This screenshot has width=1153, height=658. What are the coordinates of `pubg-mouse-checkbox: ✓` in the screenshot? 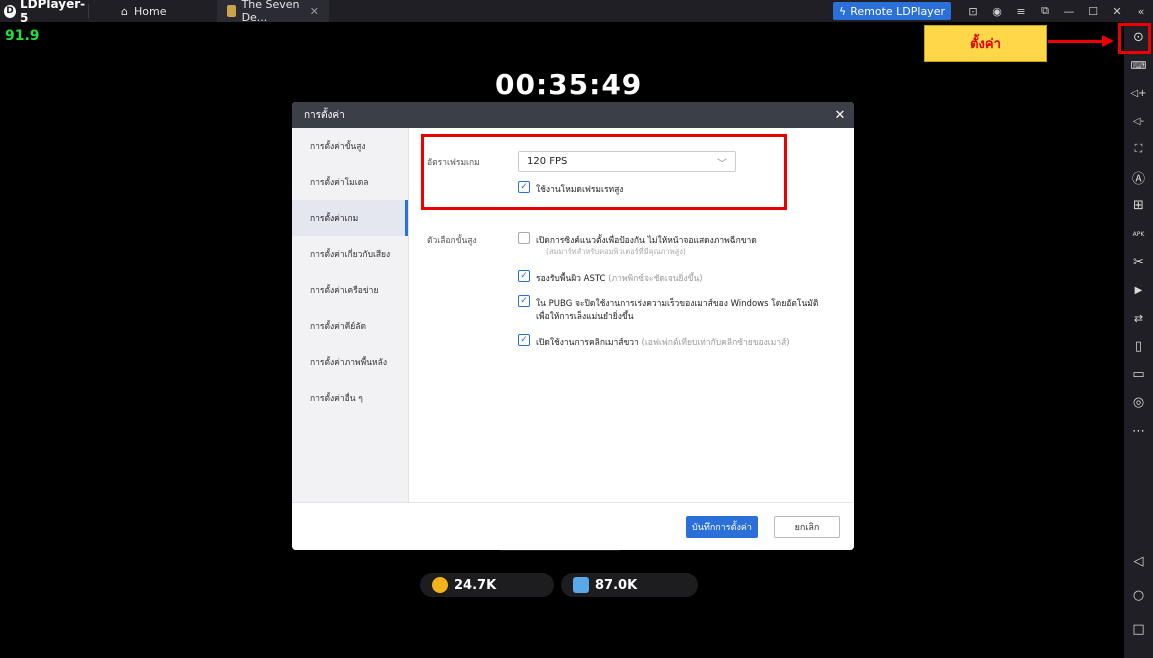 It's located at (524, 301).